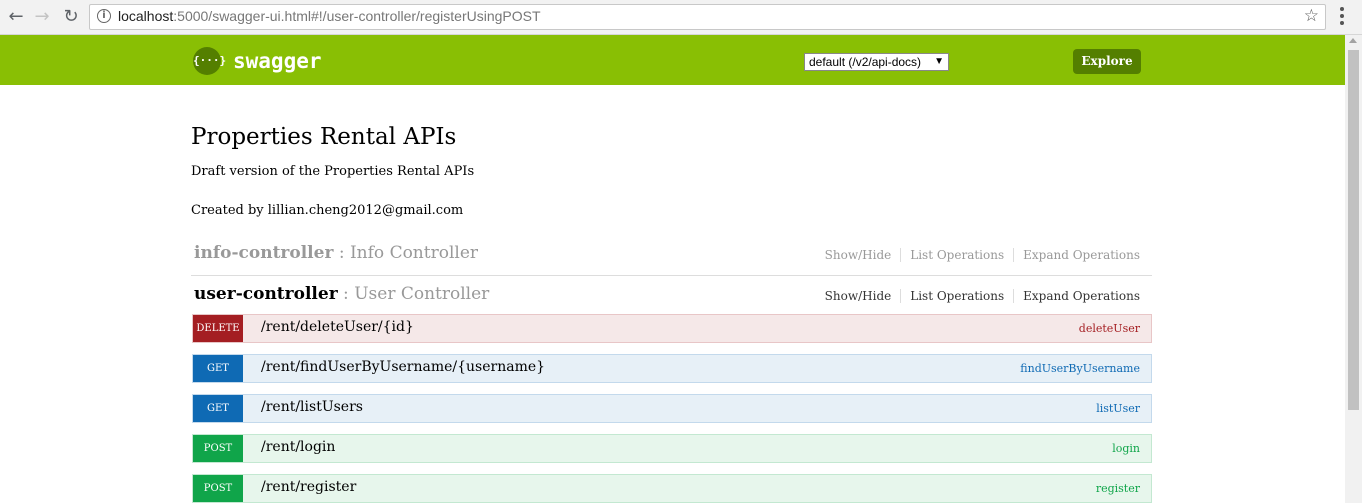 This screenshot has height=503, width=1362. Describe the element at coordinates (146, 16) in the screenshot. I see `url-host: localhost` at that location.